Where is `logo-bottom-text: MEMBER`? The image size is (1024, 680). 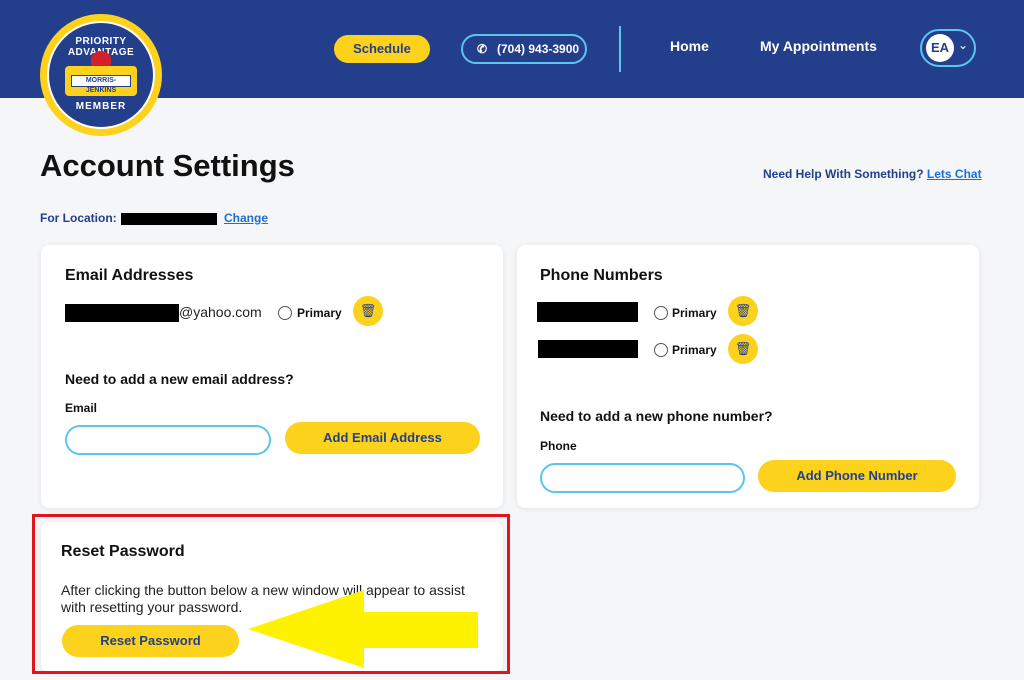 logo-bottom-text: MEMBER is located at coordinates (101, 106).